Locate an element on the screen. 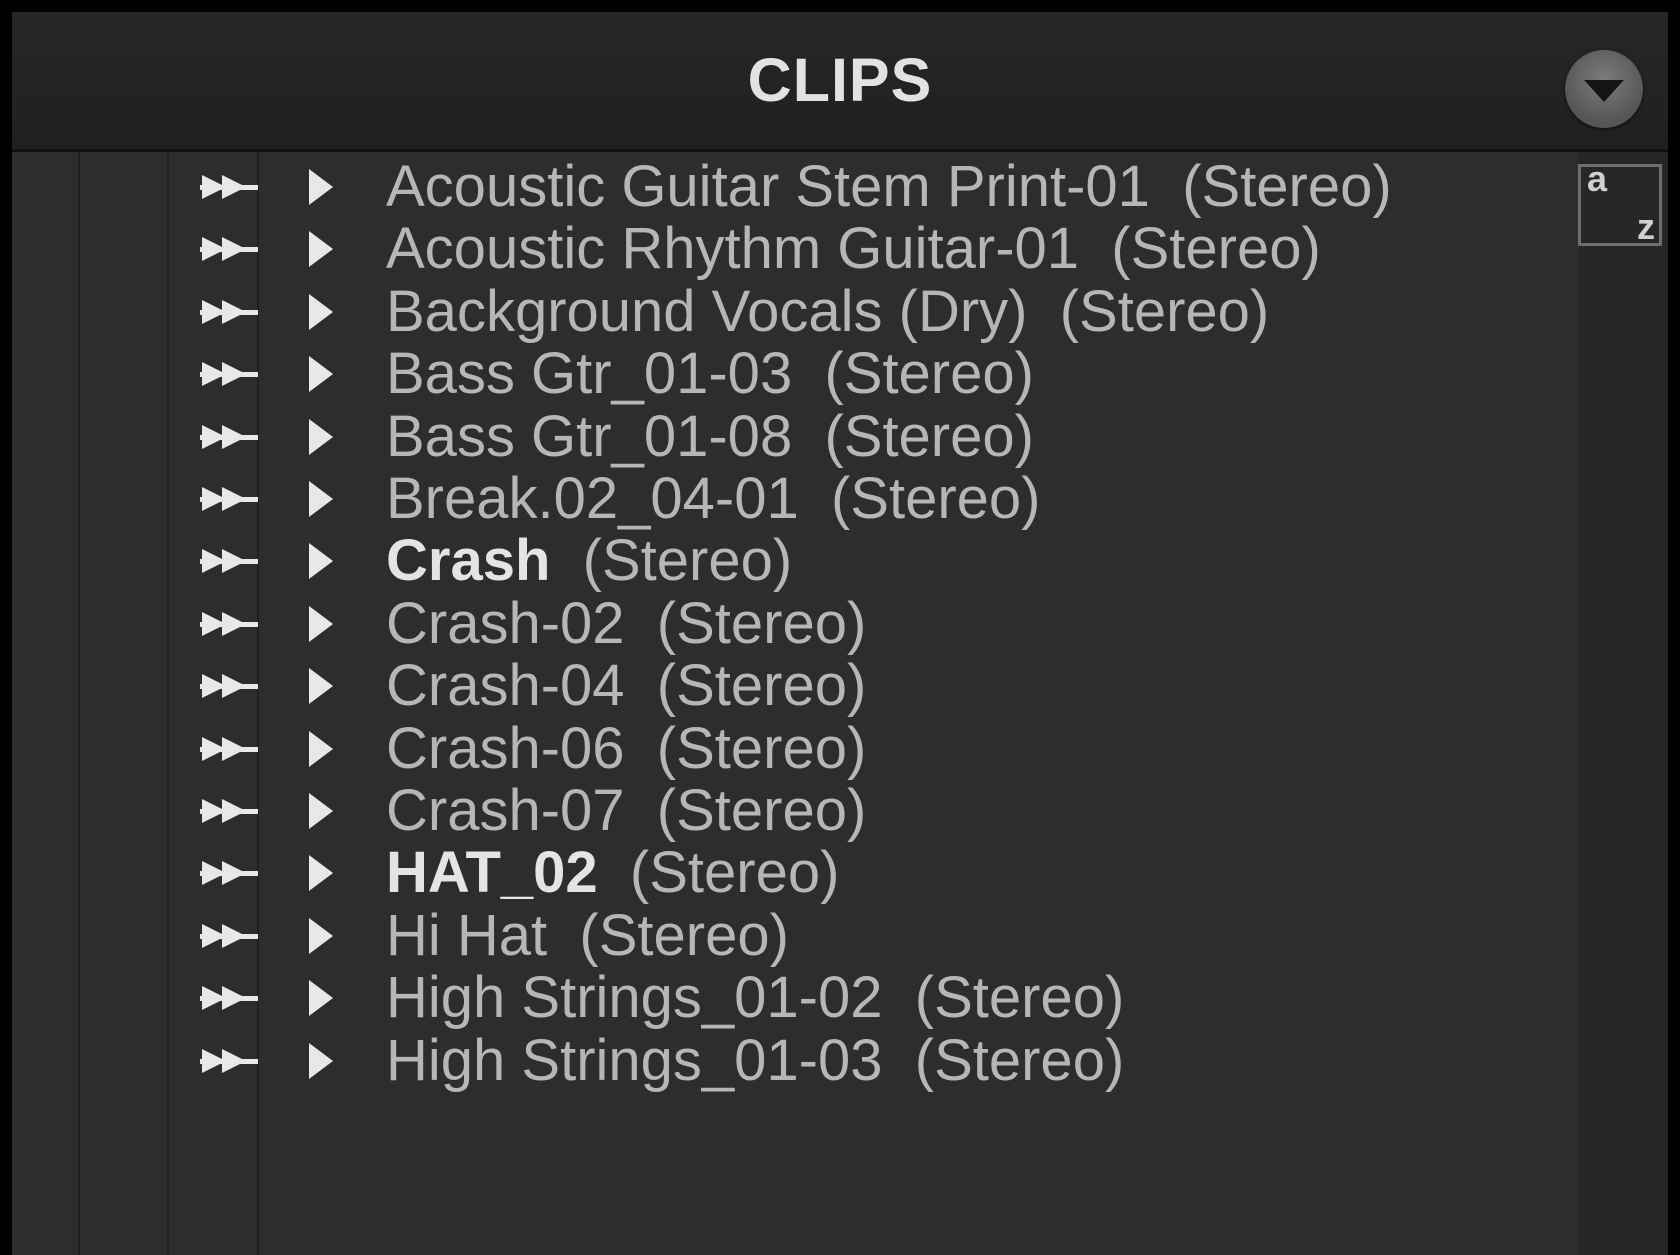  clip-name: Bass Gtr_01-08 (Stereo) is located at coordinates (710, 437).